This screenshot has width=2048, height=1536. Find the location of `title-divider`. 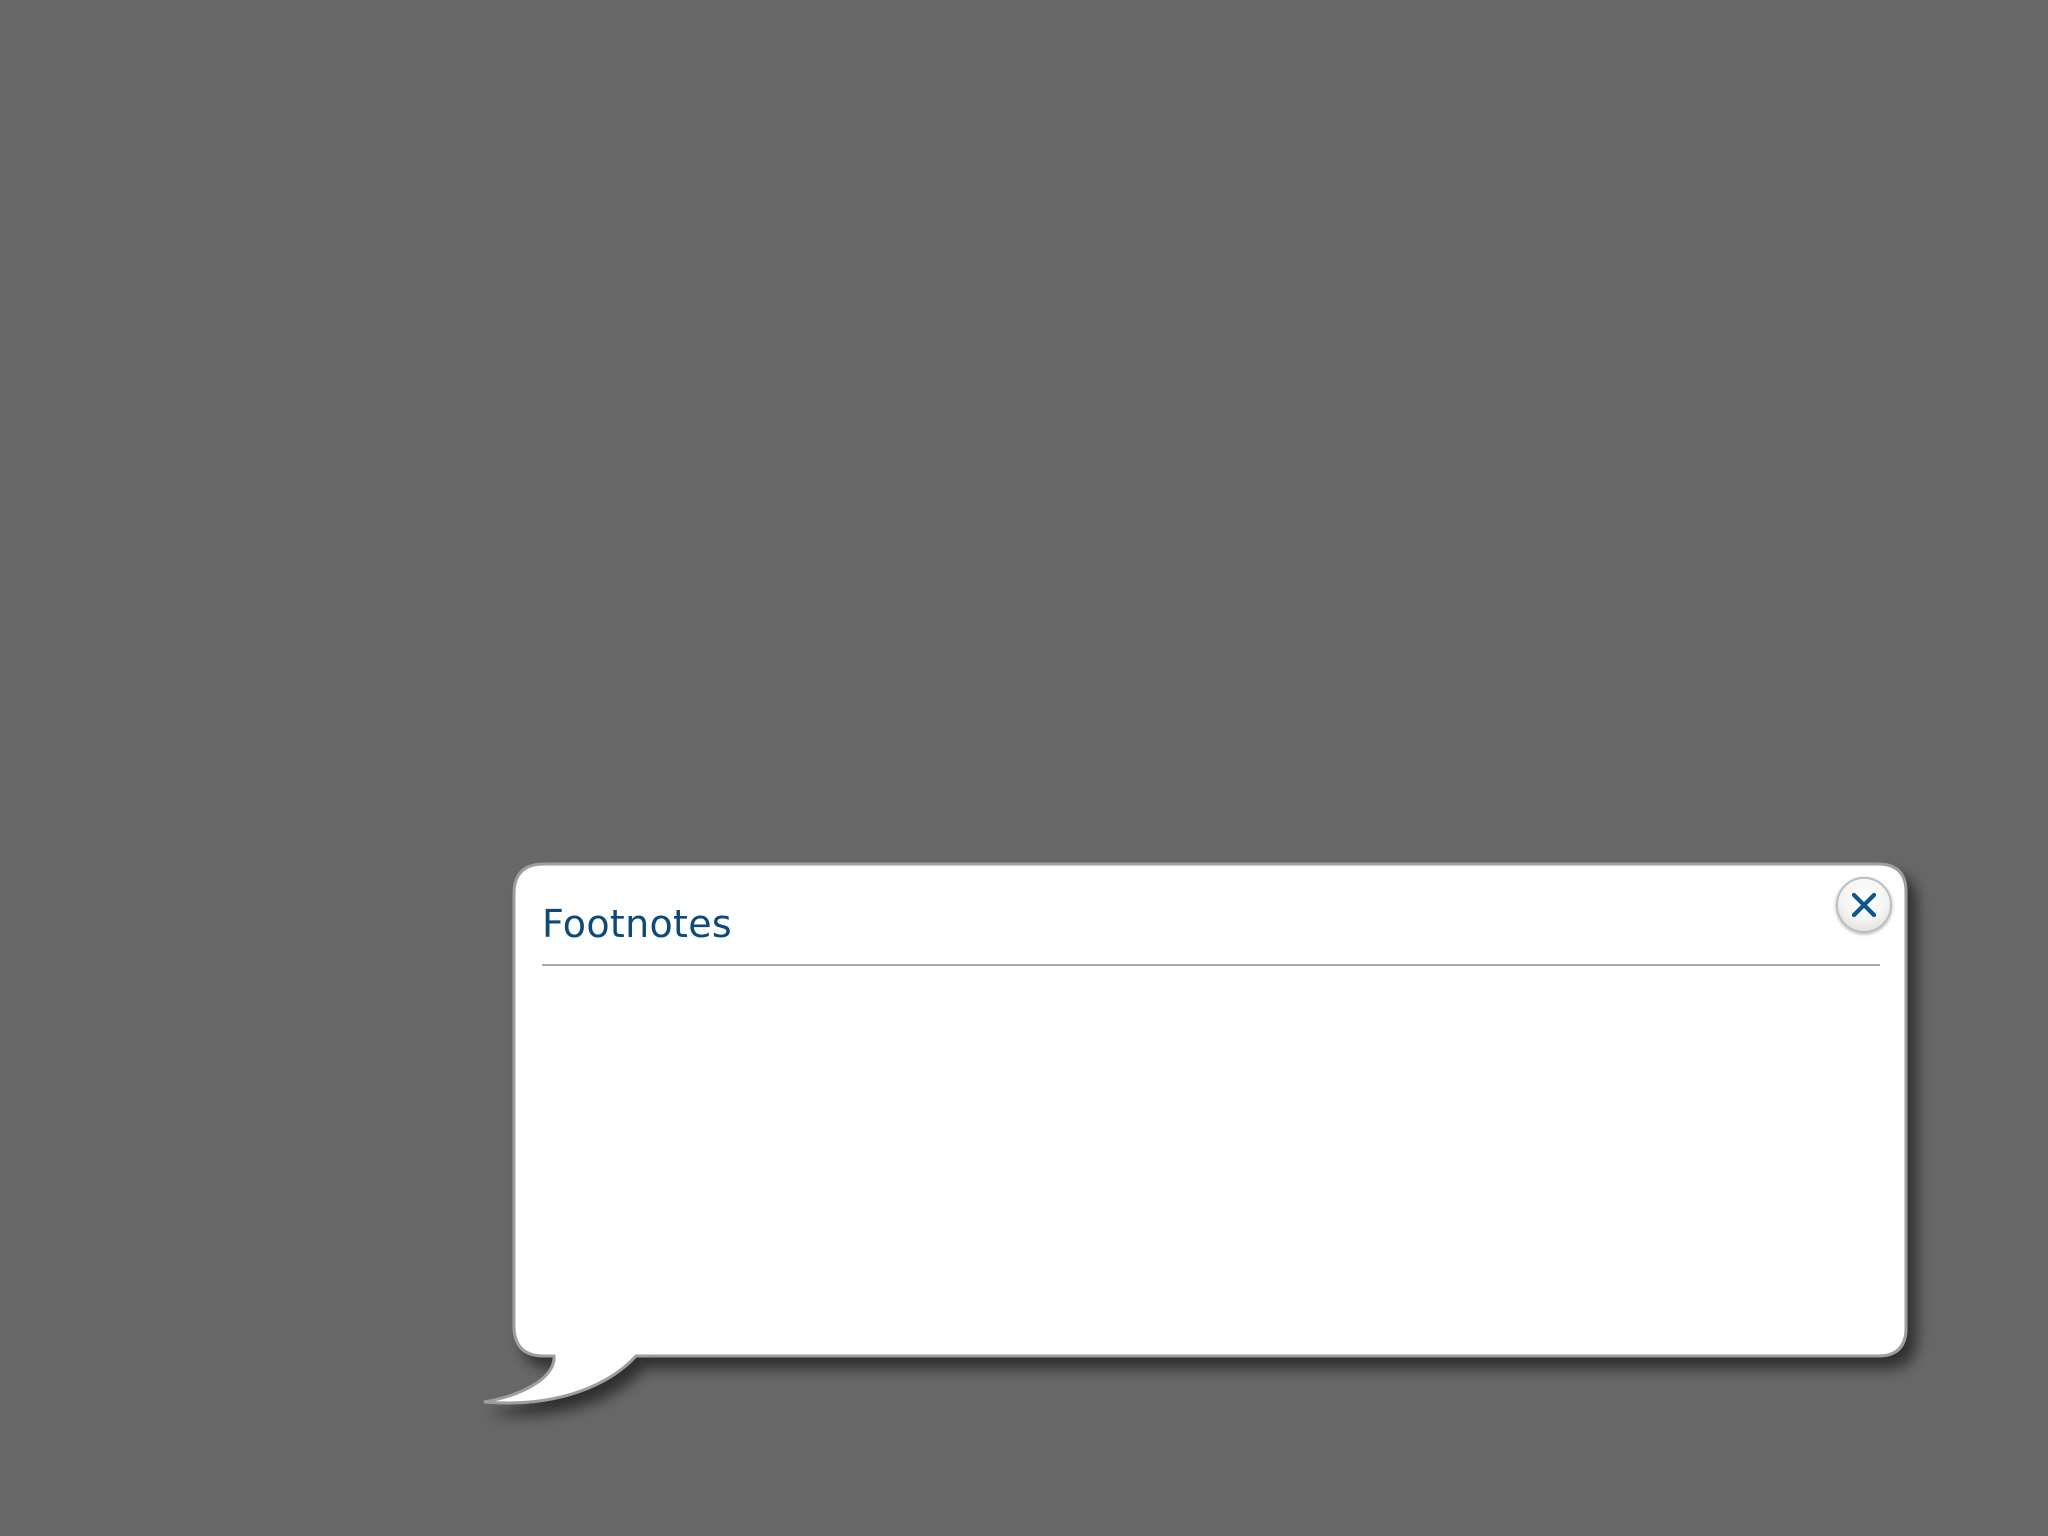

title-divider is located at coordinates (1211, 965).